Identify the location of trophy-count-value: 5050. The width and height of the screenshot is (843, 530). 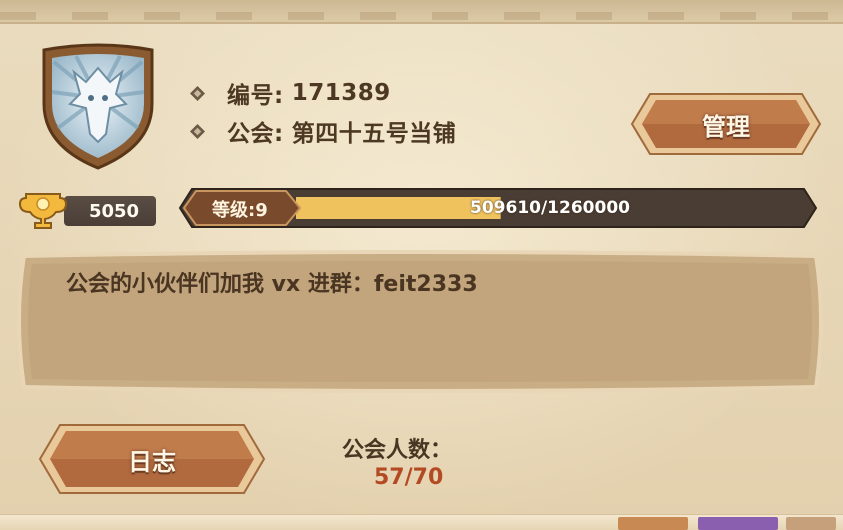
(114, 211).